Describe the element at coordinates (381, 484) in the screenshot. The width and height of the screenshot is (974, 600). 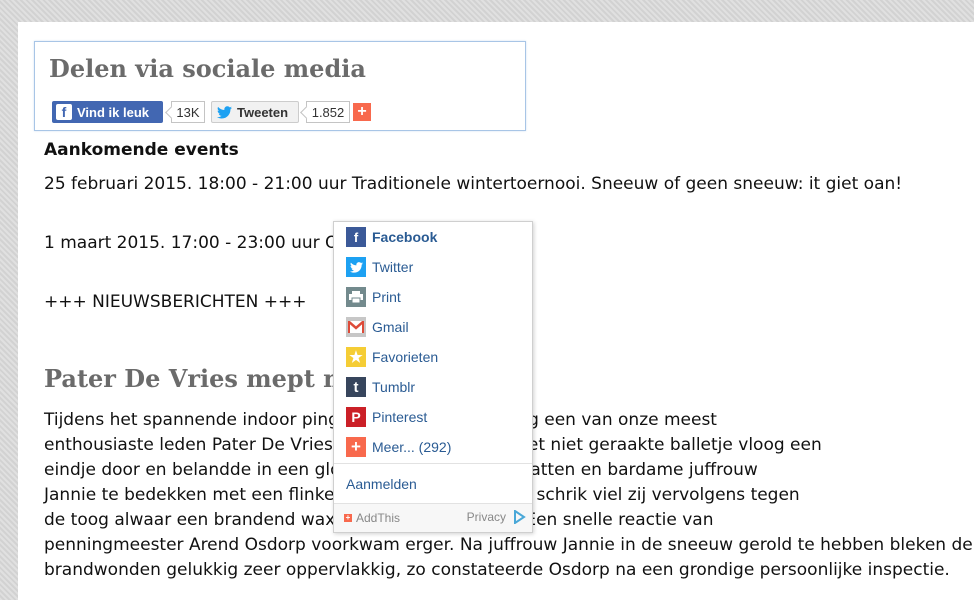
I see `login-link: Aanmelden` at that location.